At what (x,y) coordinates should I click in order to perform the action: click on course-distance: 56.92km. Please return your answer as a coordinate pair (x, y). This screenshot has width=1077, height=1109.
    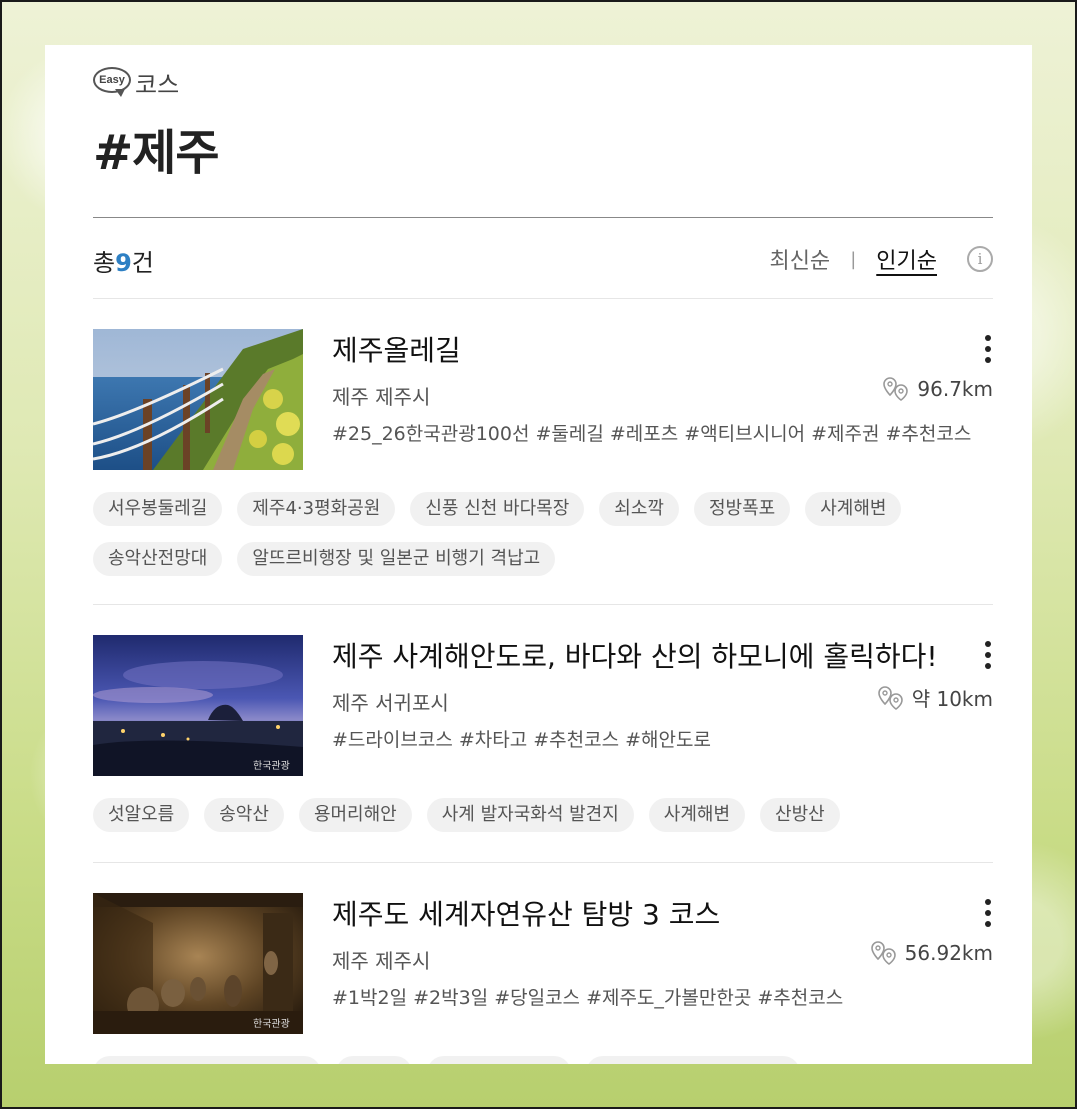
    Looking at the image, I should click on (931, 953).